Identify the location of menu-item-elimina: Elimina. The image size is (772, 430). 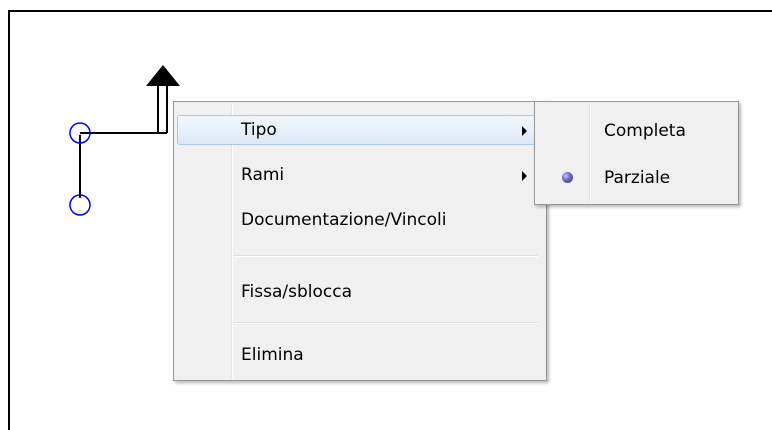
(359, 355).